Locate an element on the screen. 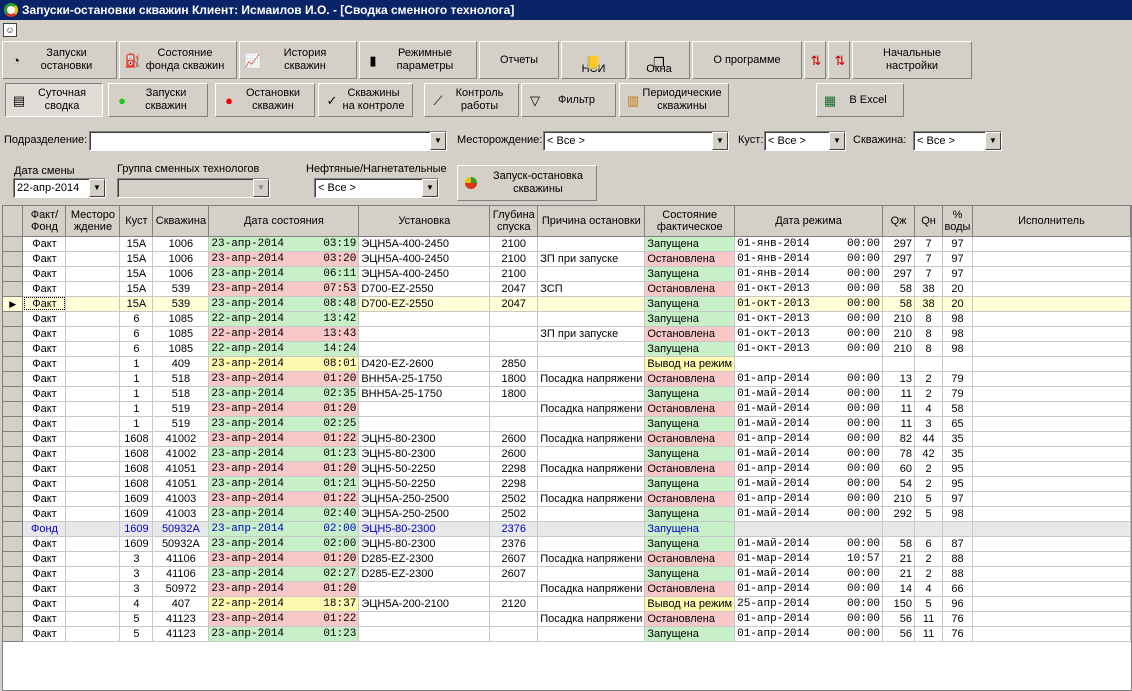  toolbar2-button-1: ● Запуски скважин is located at coordinates (158, 100).